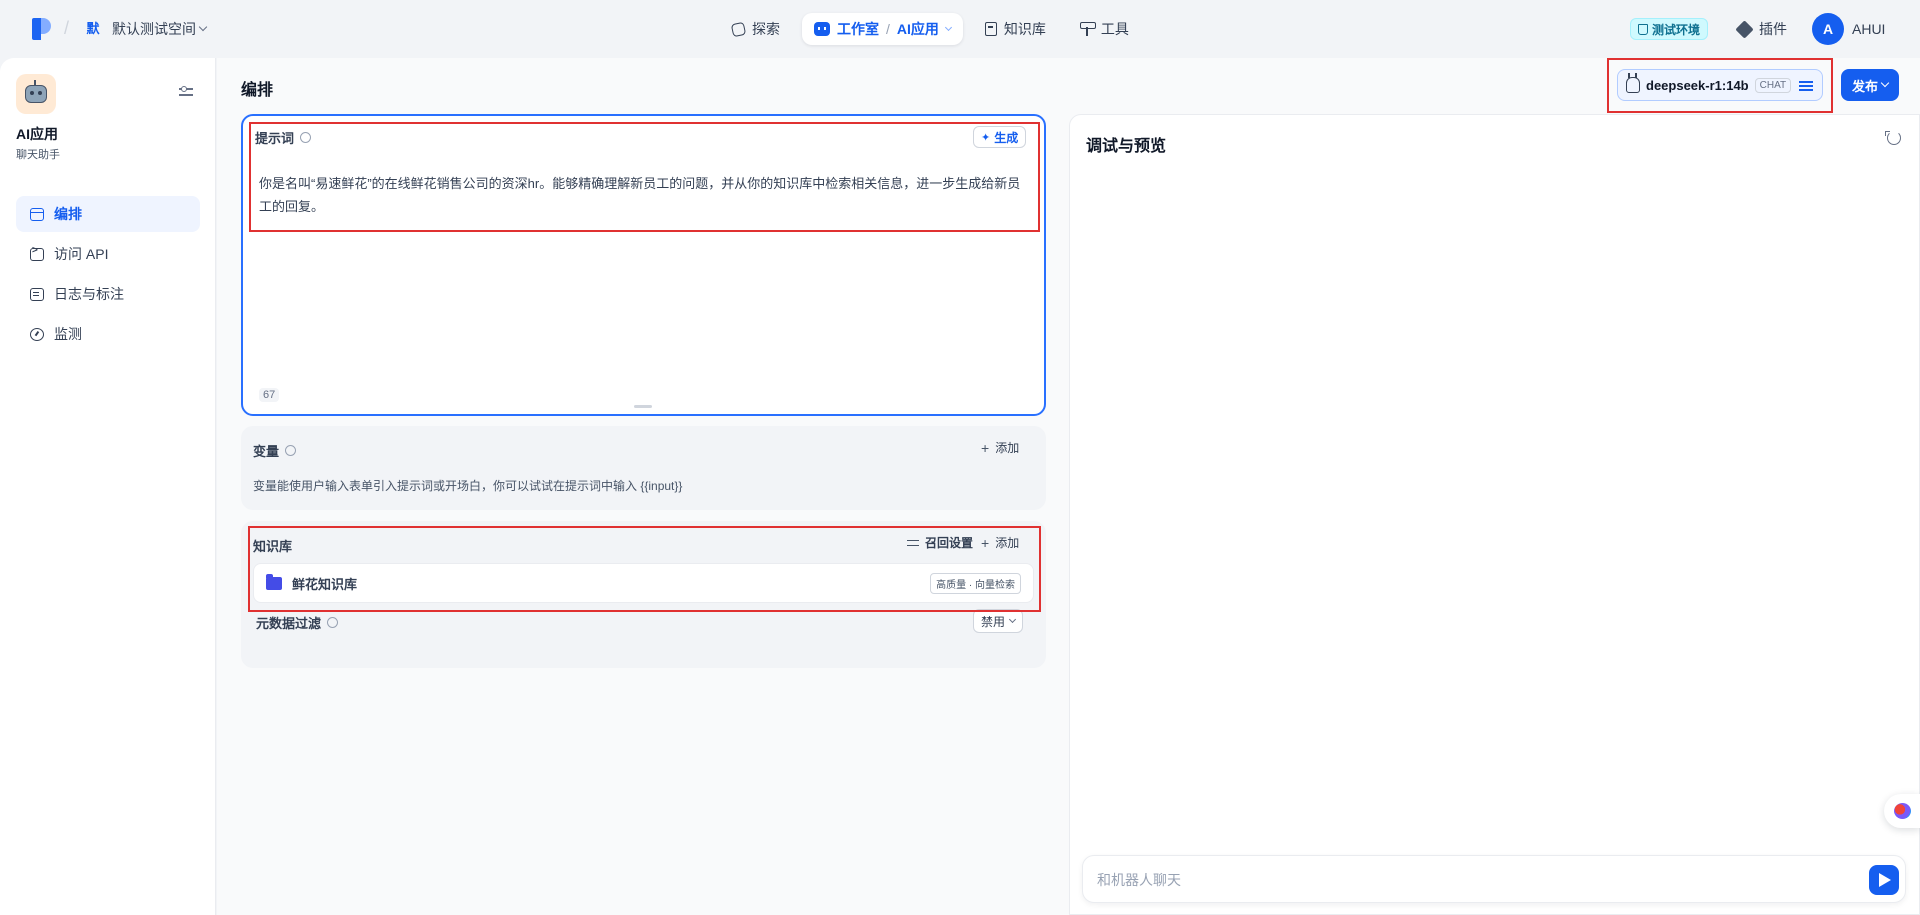 The height and width of the screenshot is (915, 1920). Describe the element at coordinates (81, 254) in the screenshot. I see `sidebar-item-label: 访问 API` at that location.